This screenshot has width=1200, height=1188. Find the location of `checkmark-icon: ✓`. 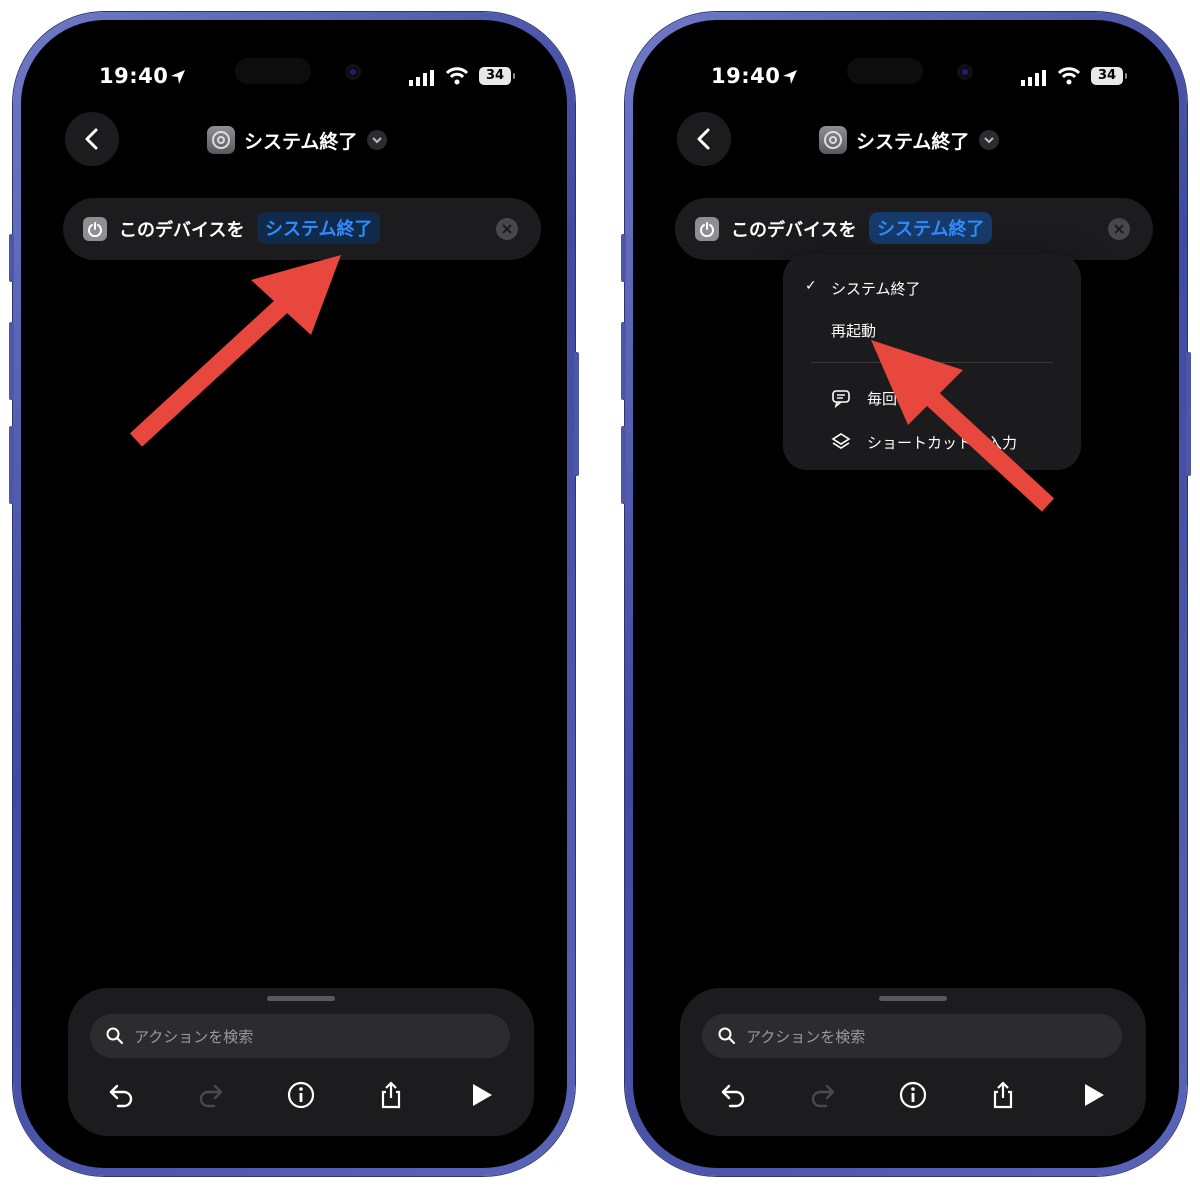

checkmark-icon: ✓ is located at coordinates (811, 286).